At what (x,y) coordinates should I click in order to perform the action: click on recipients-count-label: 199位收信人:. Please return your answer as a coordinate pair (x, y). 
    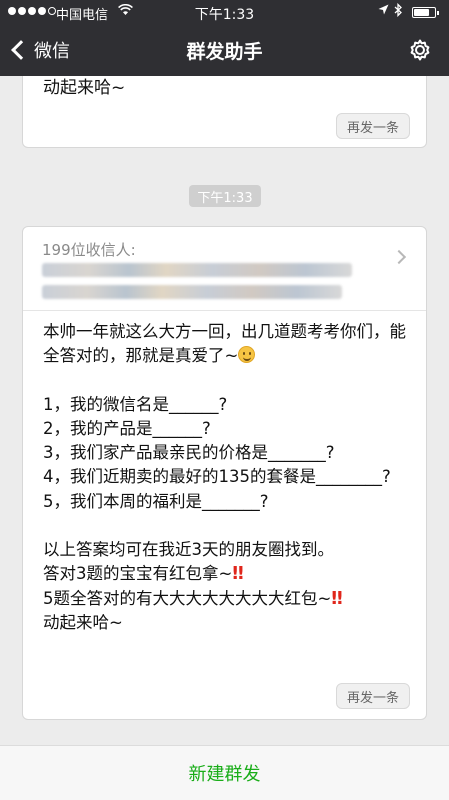
    Looking at the image, I should click on (89, 250).